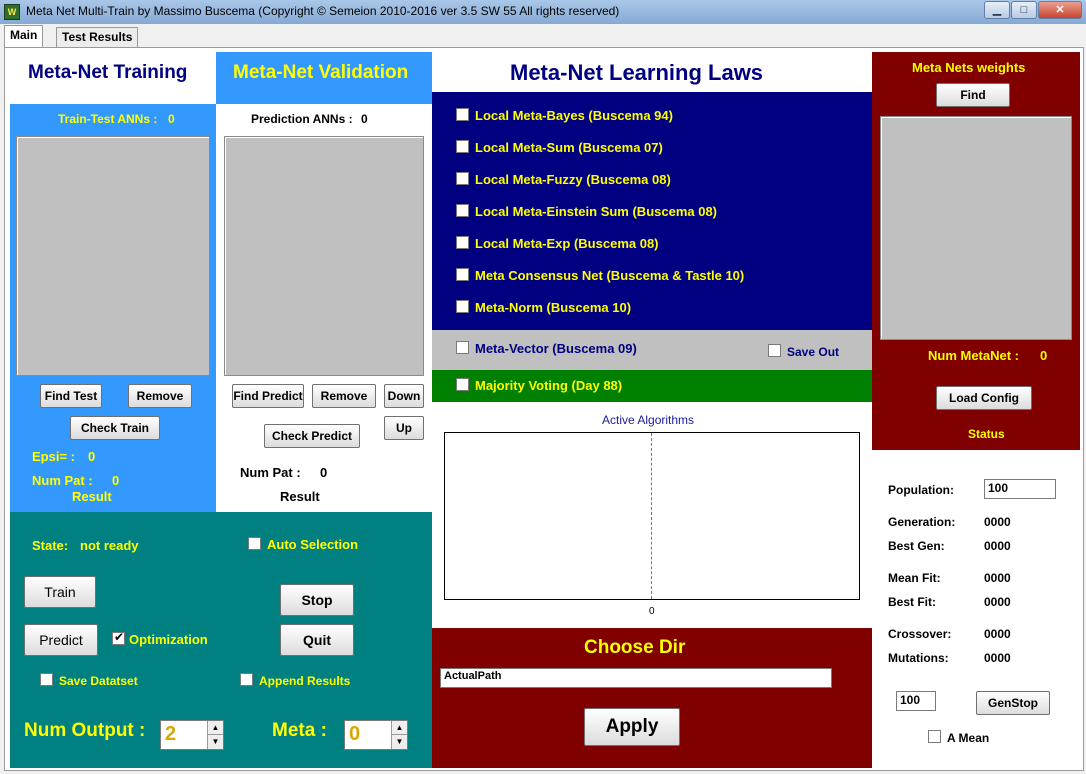 The width and height of the screenshot is (1086, 774). I want to click on training-header: Meta-Net Training, so click(113, 78).